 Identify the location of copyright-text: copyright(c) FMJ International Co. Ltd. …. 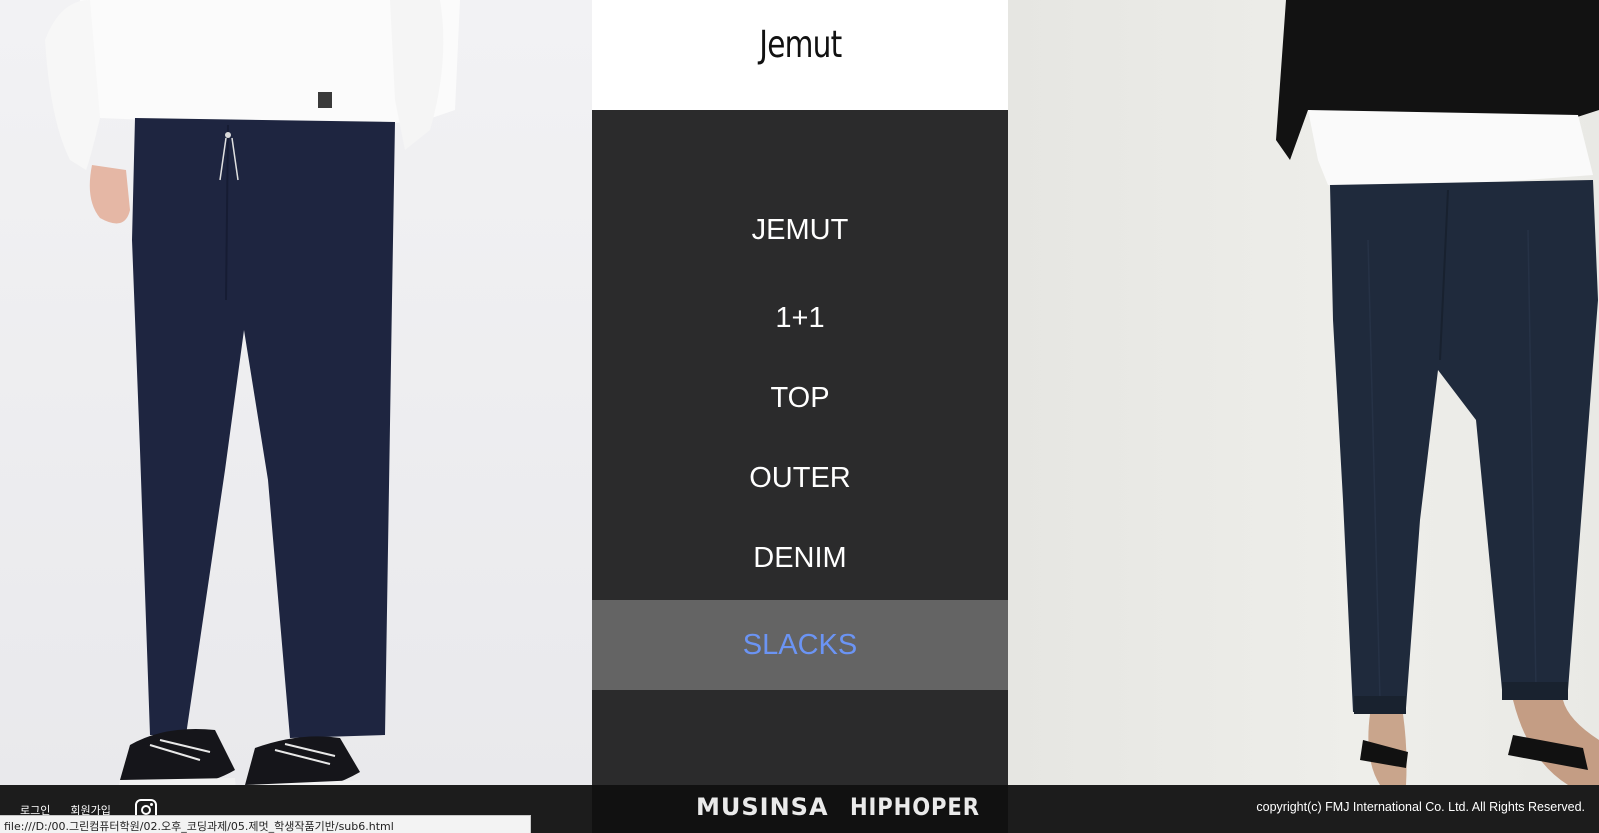
(1420, 807).